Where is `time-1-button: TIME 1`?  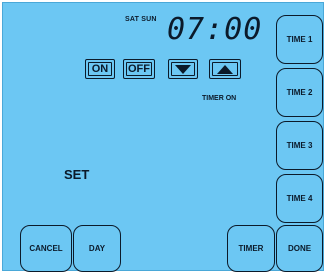 time-1-button: TIME 1 is located at coordinates (299, 39).